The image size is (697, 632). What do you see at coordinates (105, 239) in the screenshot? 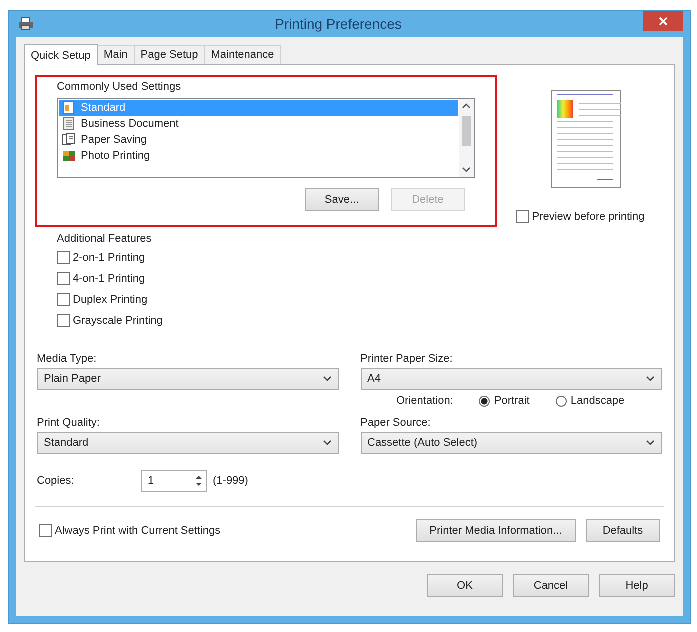
I see `group-label: Additional Features` at bounding box center [105, 239].